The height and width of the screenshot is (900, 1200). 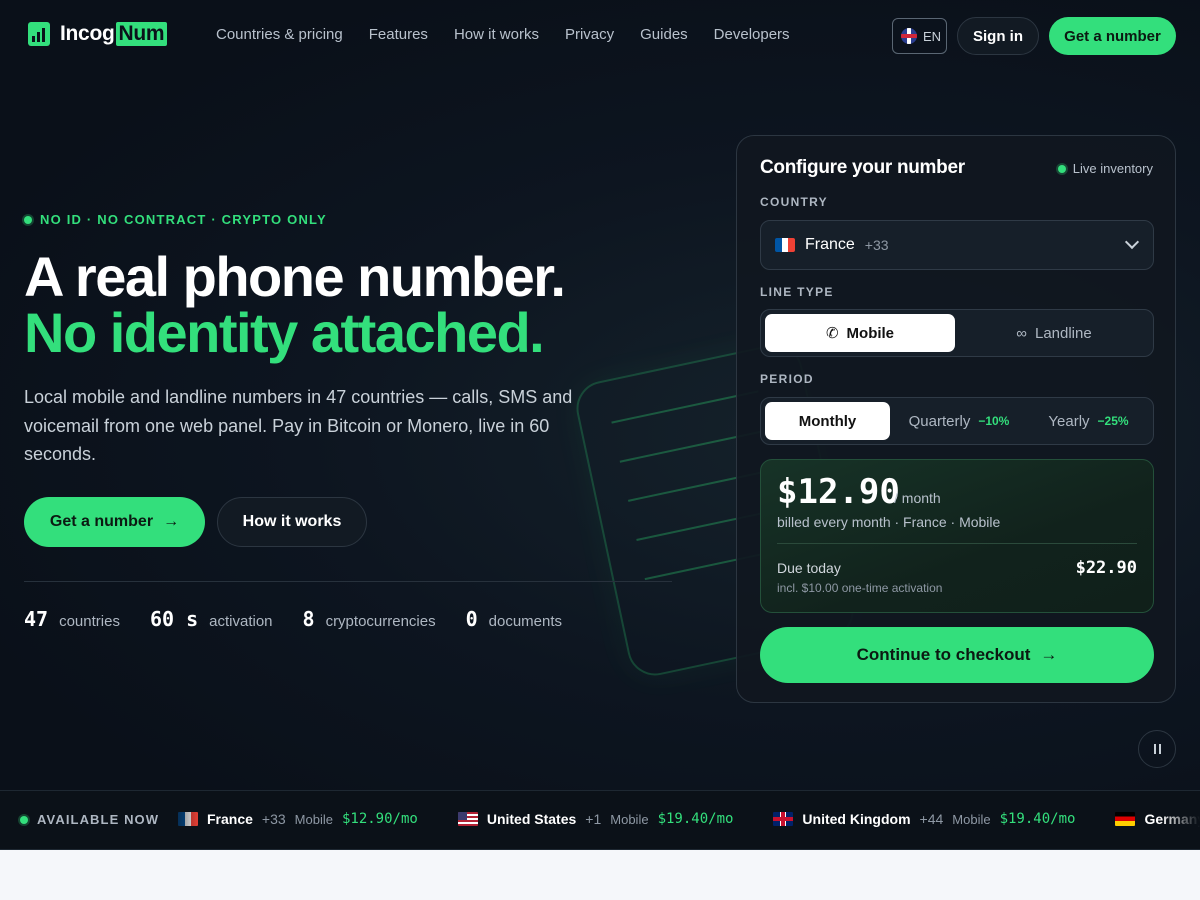 I want to click on stat-activation: 60 s activation, so click(x=211, y=619).